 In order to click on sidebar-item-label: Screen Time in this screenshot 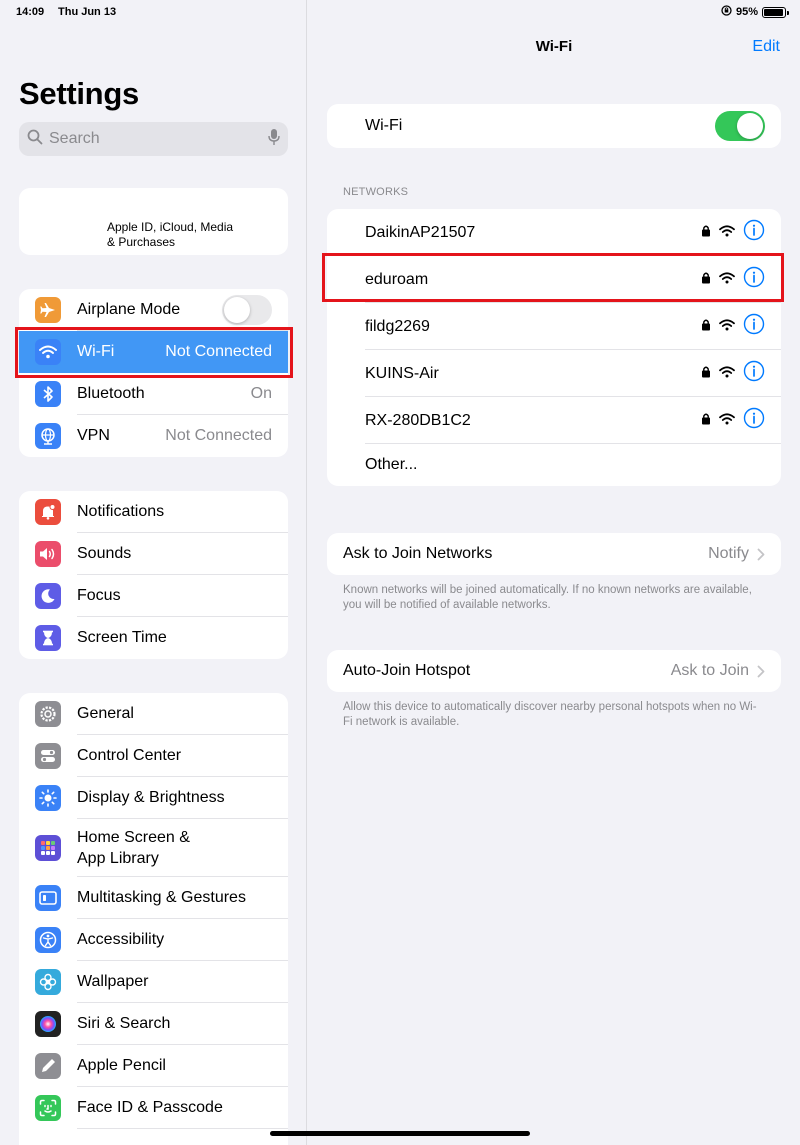, I will do `click(122, 637)`.